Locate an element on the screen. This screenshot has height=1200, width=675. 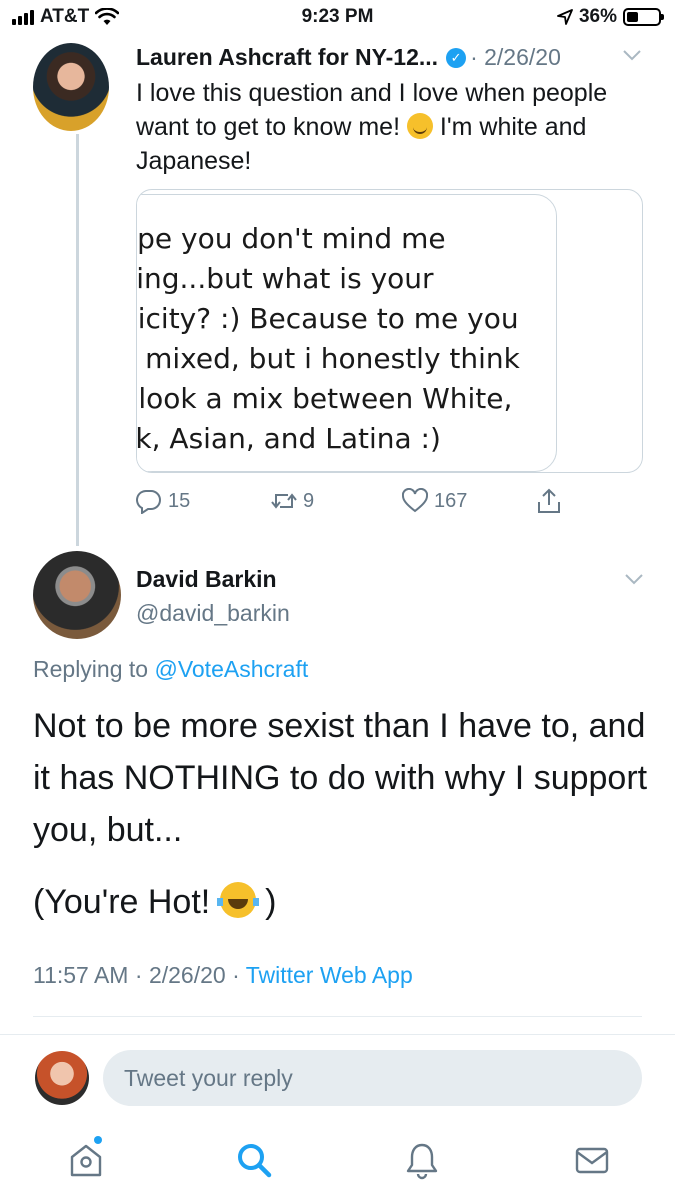
media-line: ope you don't mind me is located at coordinates (291, 238).